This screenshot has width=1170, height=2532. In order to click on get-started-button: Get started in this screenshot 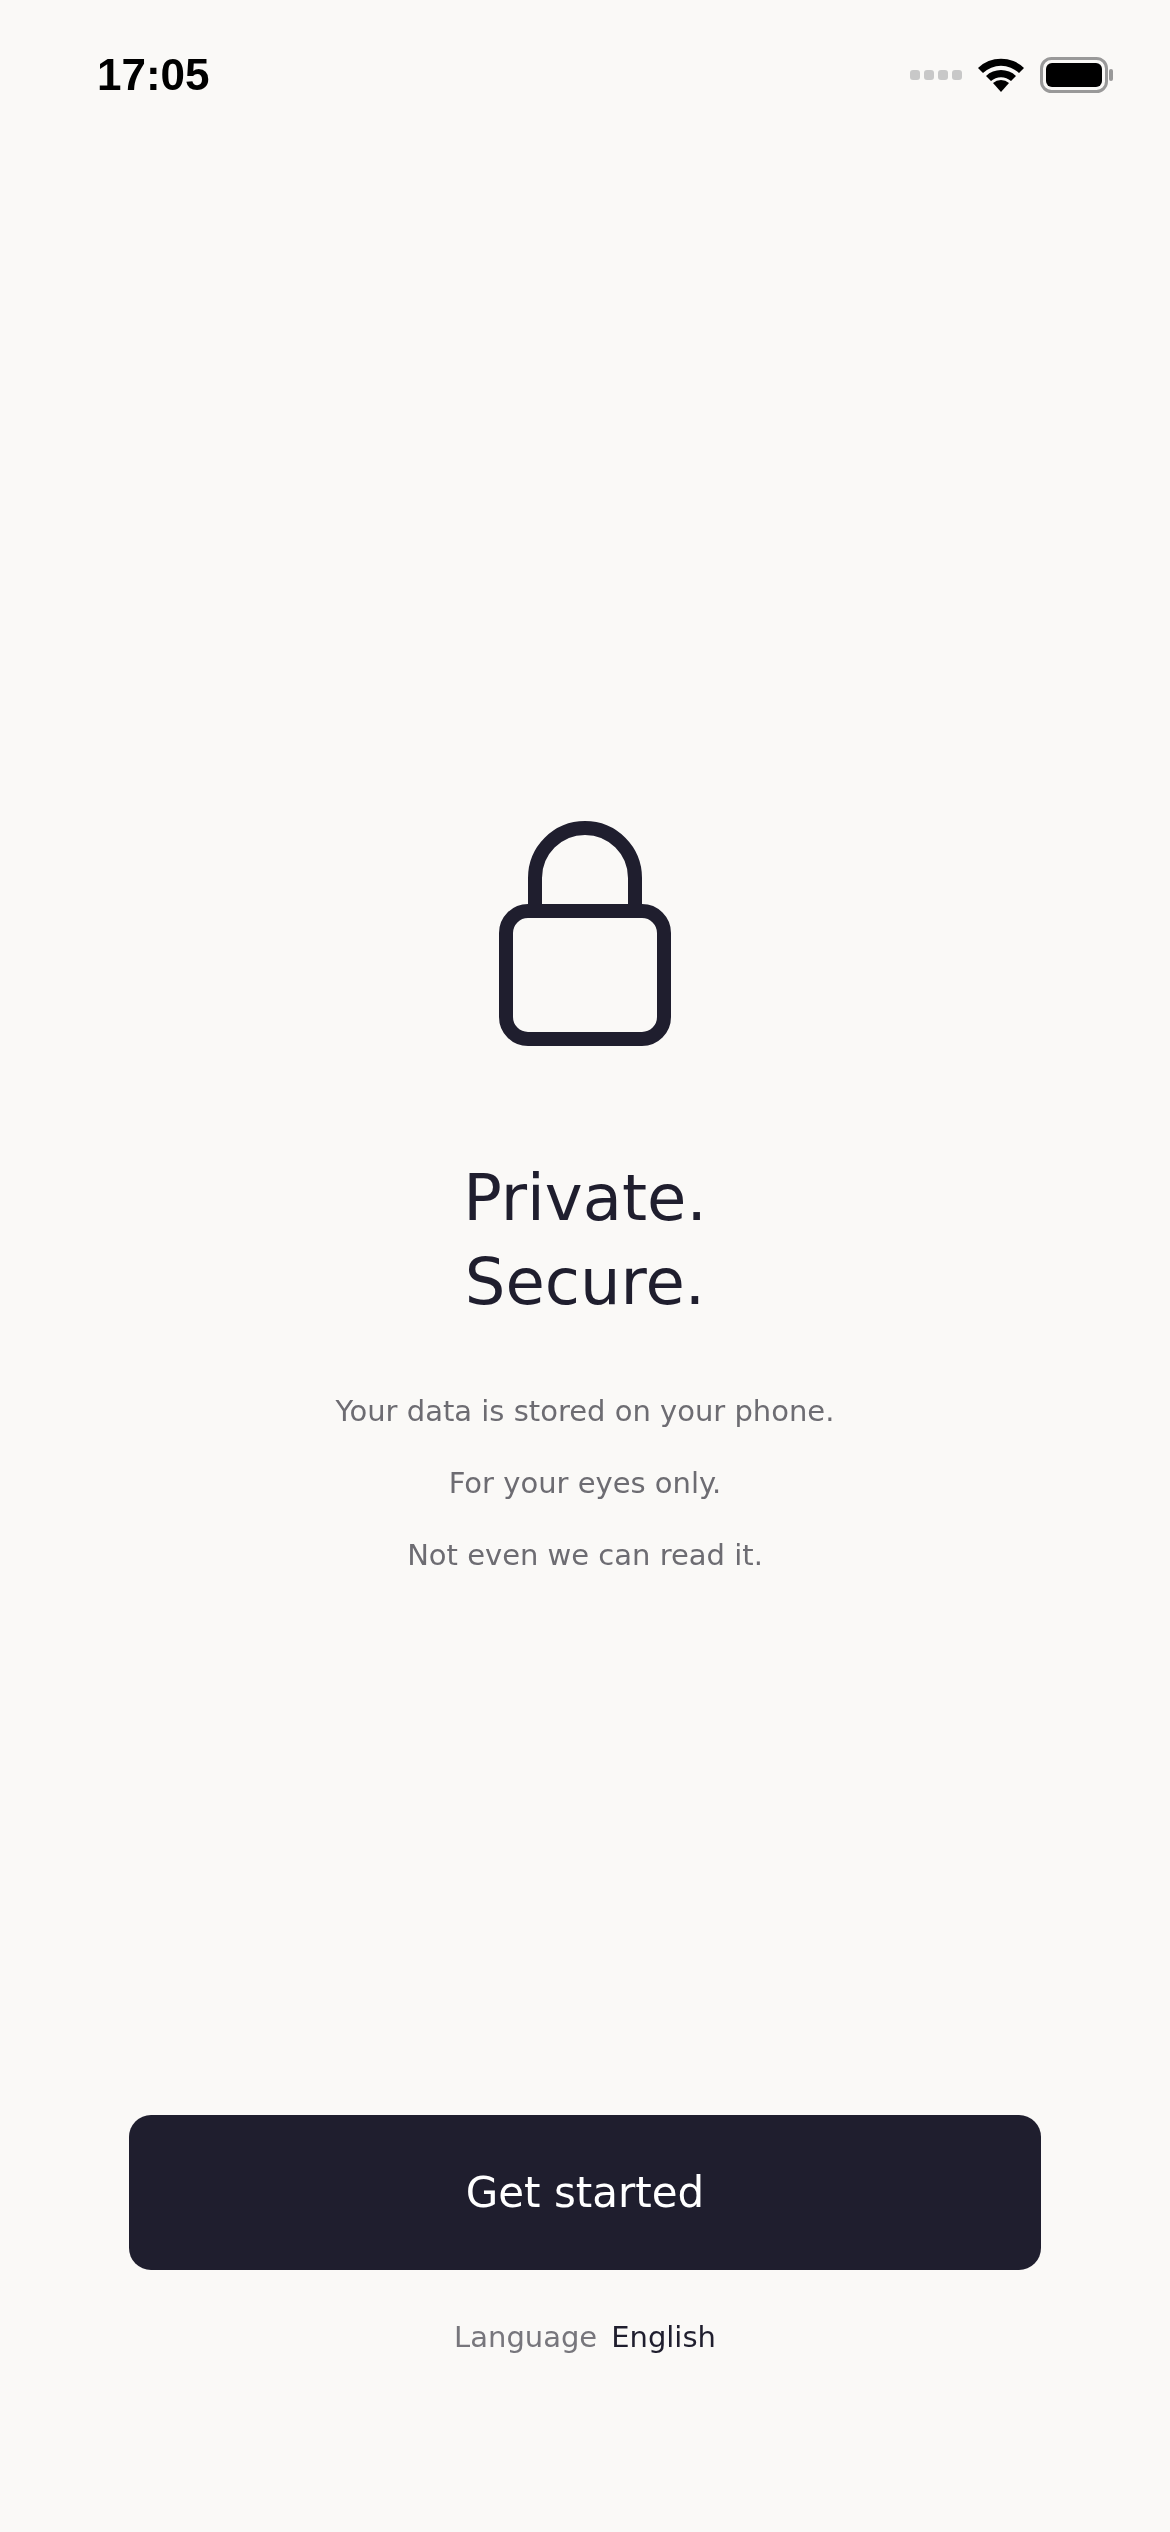, I will do `click(585, 2192)`.